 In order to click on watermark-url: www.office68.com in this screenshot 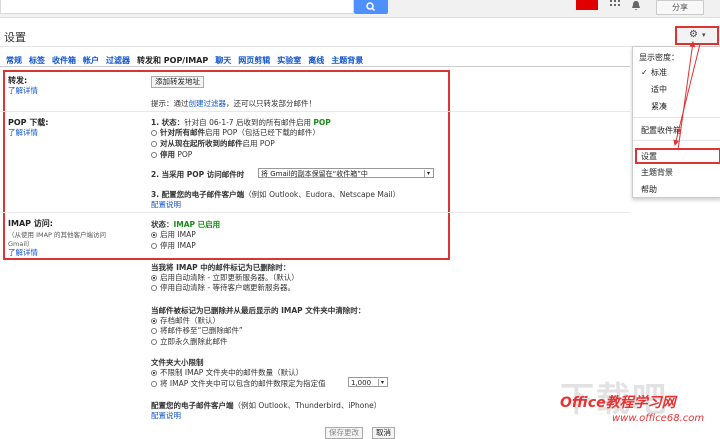, I will do `click(658, 418)`.